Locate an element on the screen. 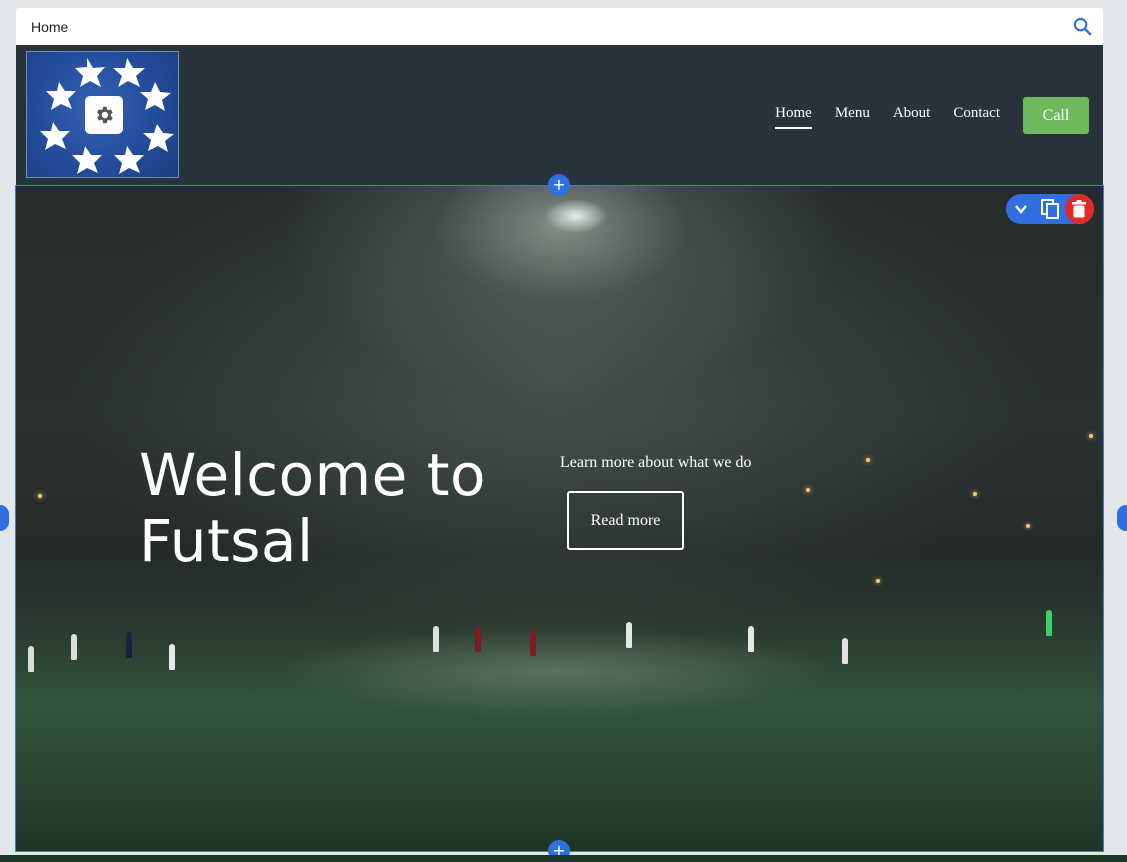 This screenshot has width=1127, height=862. gear-icon is located at coordinates (105, 115).